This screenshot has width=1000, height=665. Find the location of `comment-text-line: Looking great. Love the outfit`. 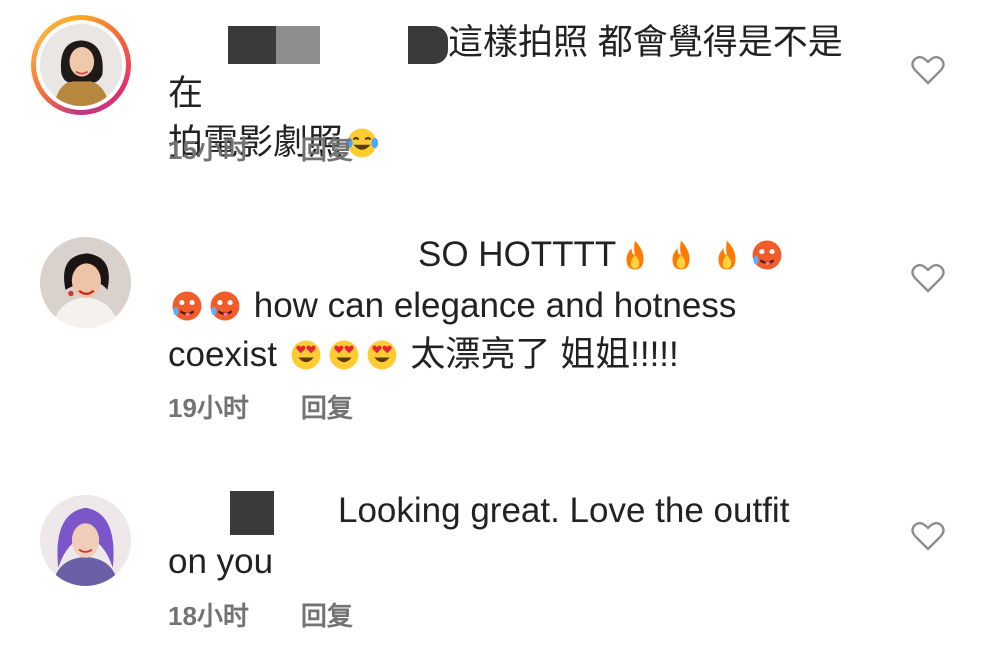

comment-text-line: Looking great. Love the outfit is located at coordinates (564, 510).